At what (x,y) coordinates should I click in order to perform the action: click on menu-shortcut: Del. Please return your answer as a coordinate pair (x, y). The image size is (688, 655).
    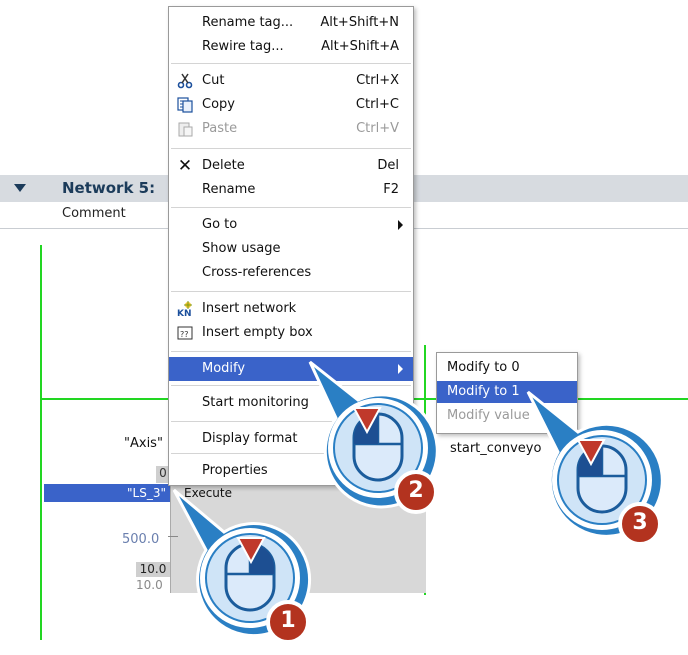
    Looking at the image, I should click on (388, 165).